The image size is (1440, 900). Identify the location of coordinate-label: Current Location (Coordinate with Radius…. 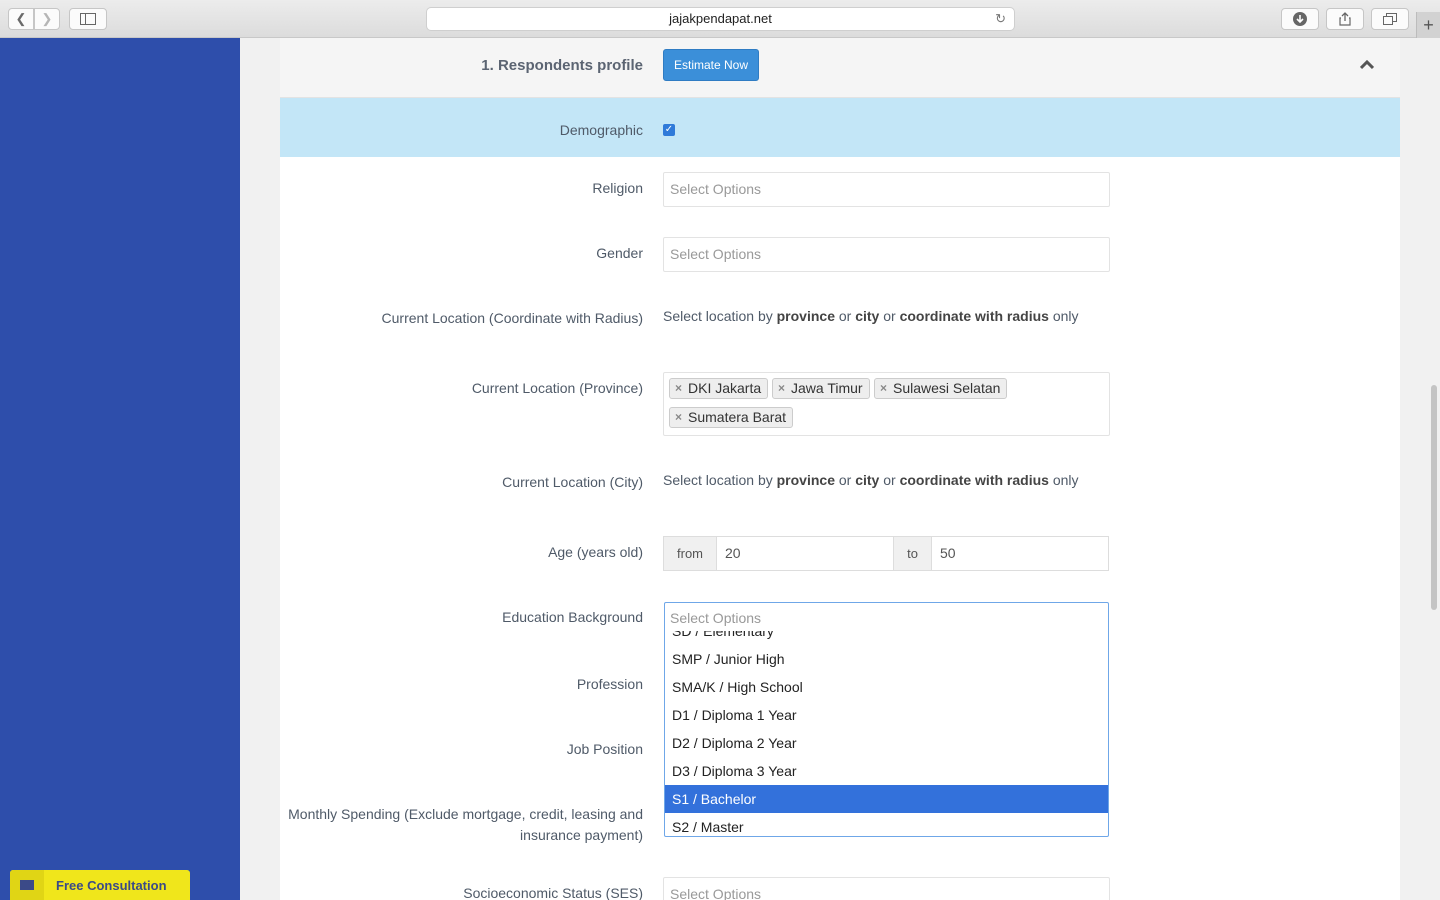
(512, 318).